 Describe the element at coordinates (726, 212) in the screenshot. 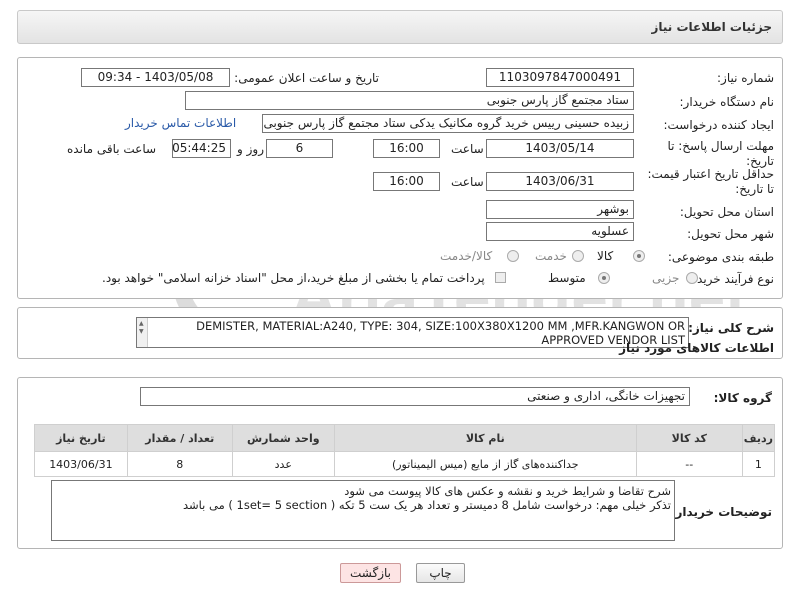

I see `province-label: استان محل تحویل:` at that location.